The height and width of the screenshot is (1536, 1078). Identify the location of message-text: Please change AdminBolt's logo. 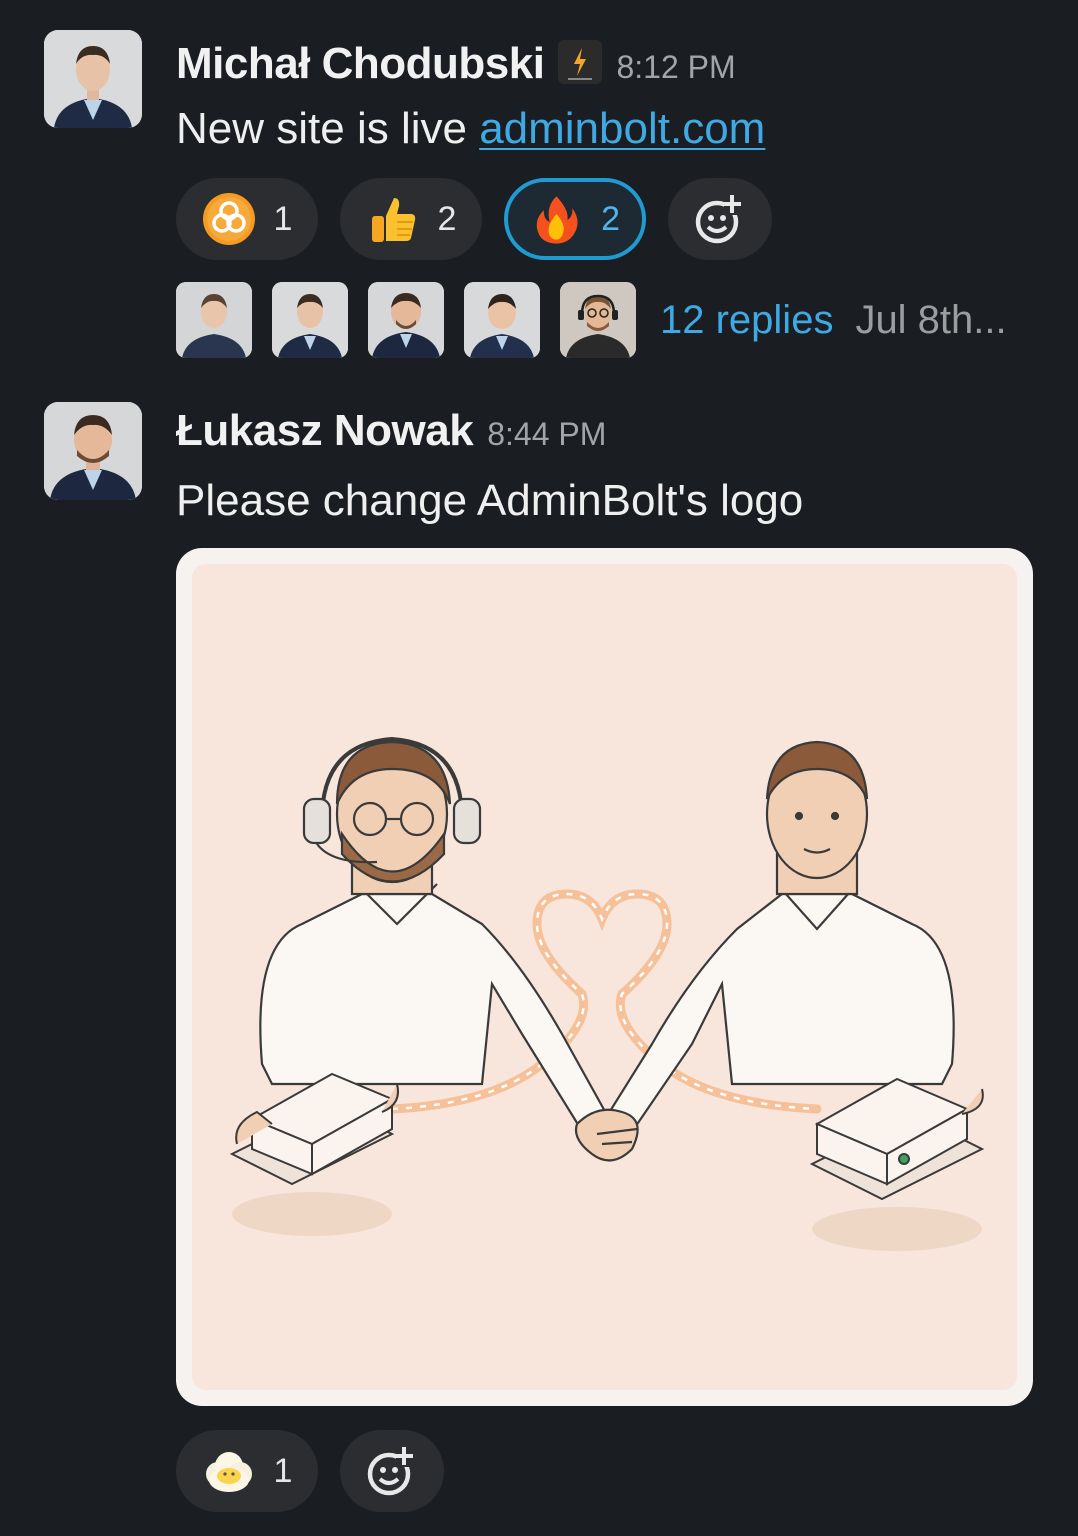
(490, 500).